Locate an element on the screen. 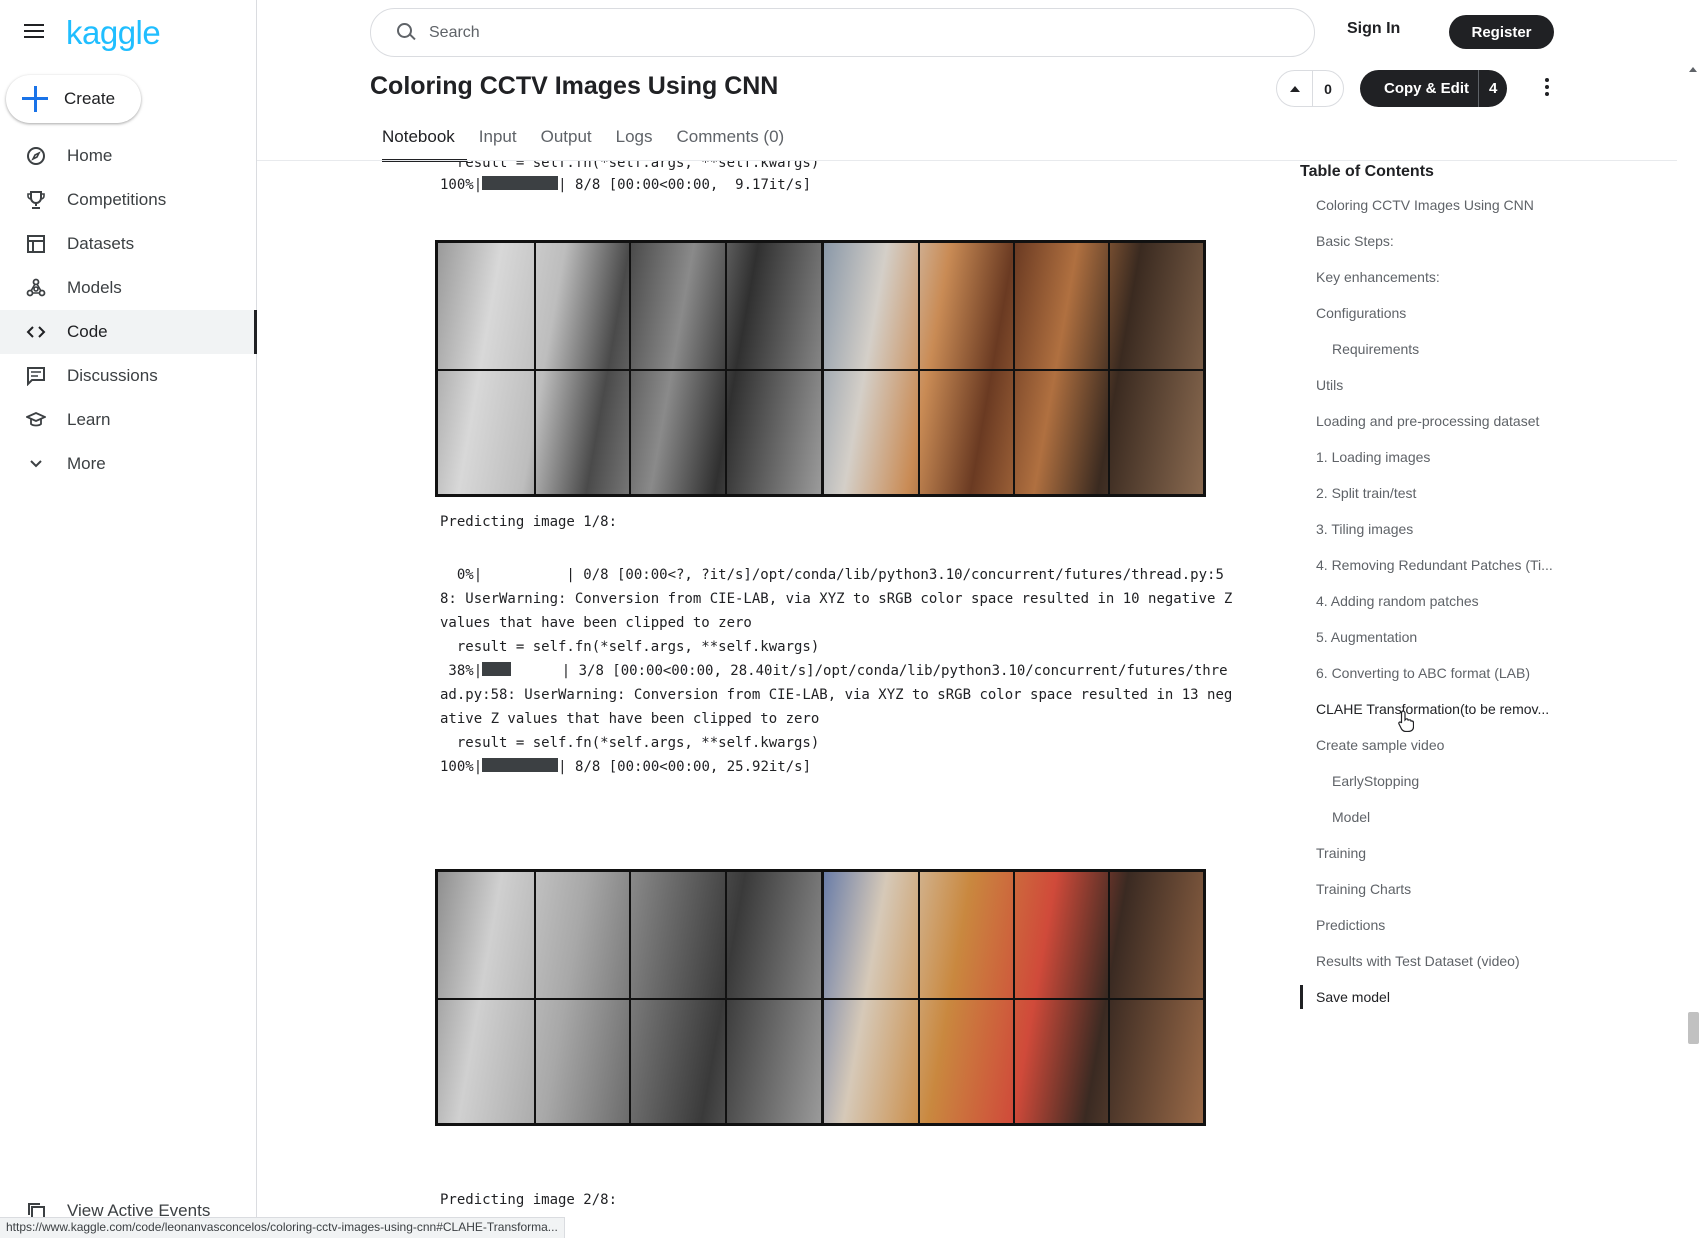 The width and height of the screenshot is (1702, 1238). toc-item: Requirements is located at coordinates (1435, 355).